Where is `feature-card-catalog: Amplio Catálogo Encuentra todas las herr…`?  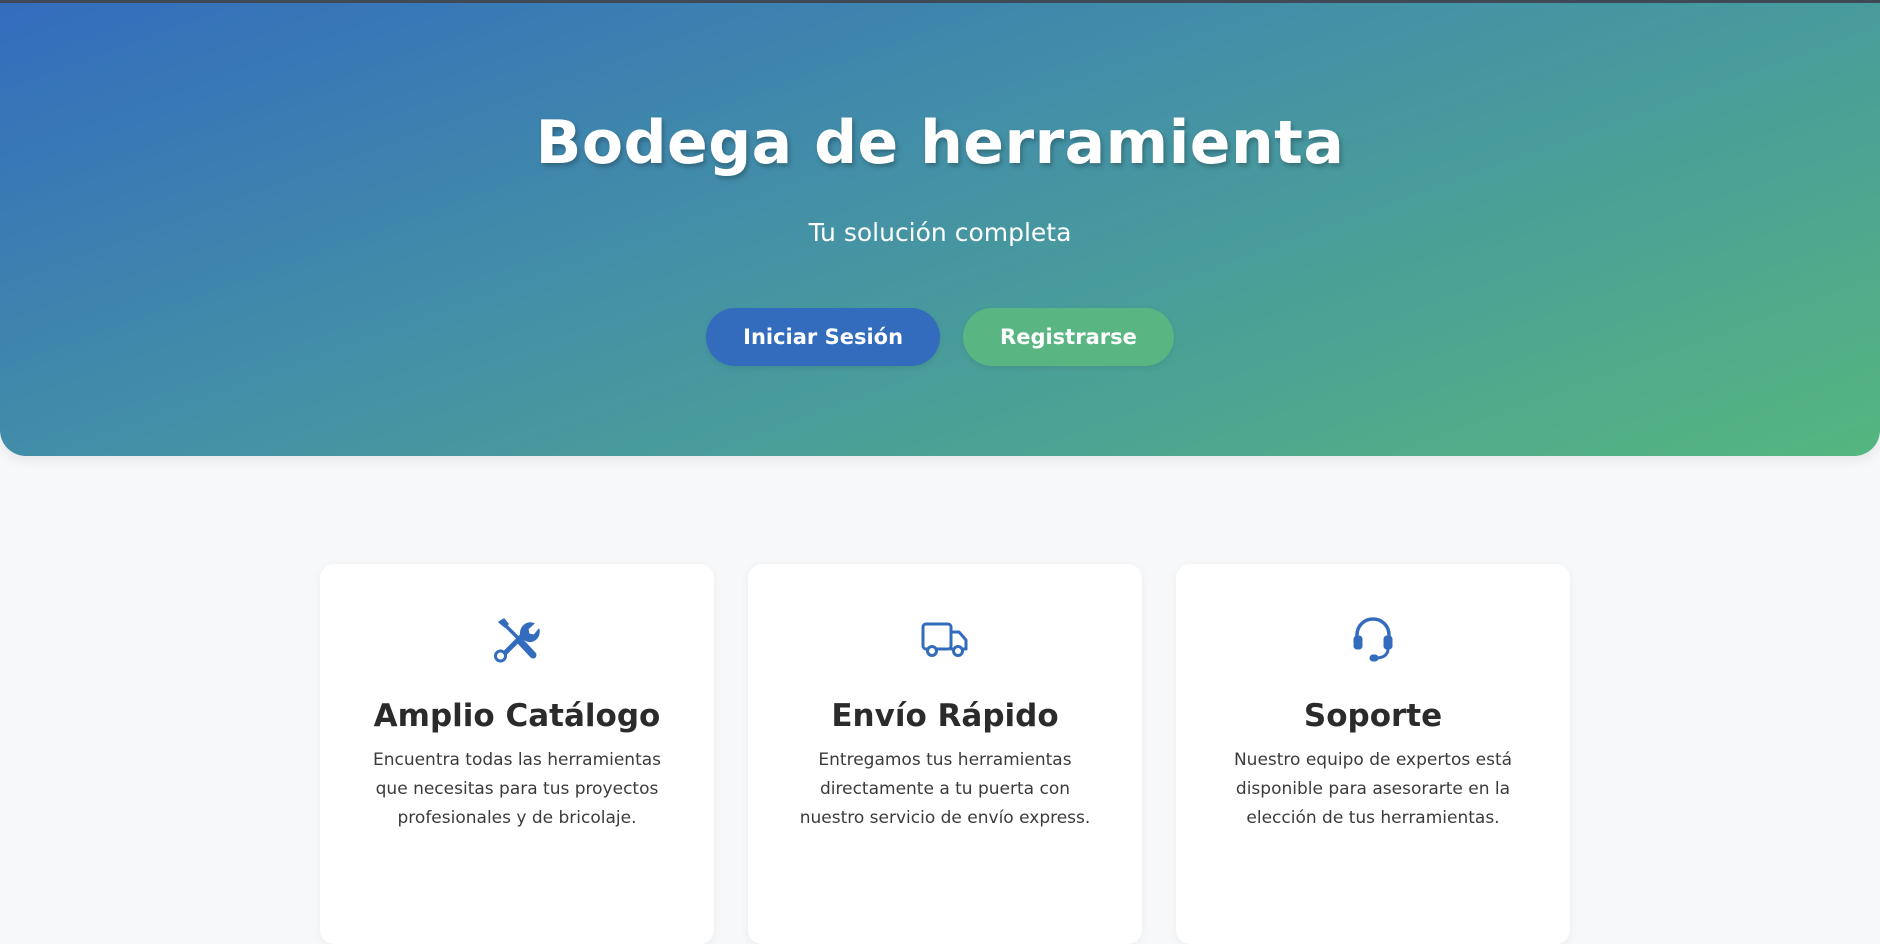
feature-card-catalog: Amplio Catálogo Encuentra todas las herr… is located at coordinates (517, 754).